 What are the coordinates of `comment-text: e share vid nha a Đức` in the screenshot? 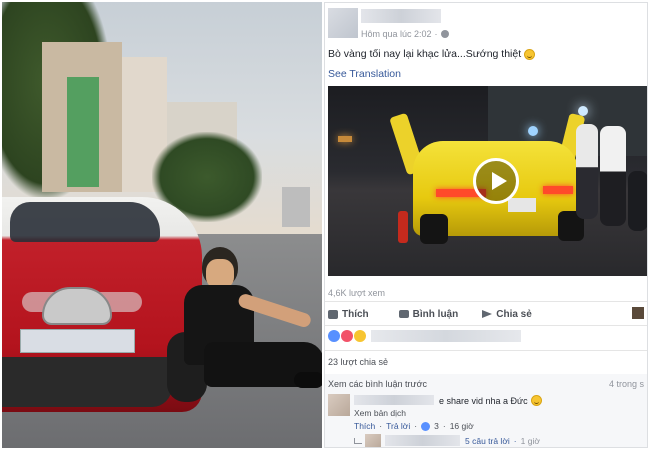 It's located at (490, 400).